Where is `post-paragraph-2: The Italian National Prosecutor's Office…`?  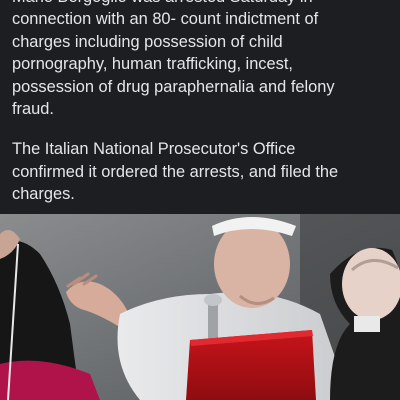 post-paragraph-2: The Italian National Prosecutor's Office… is located at coordinates (175, 172).